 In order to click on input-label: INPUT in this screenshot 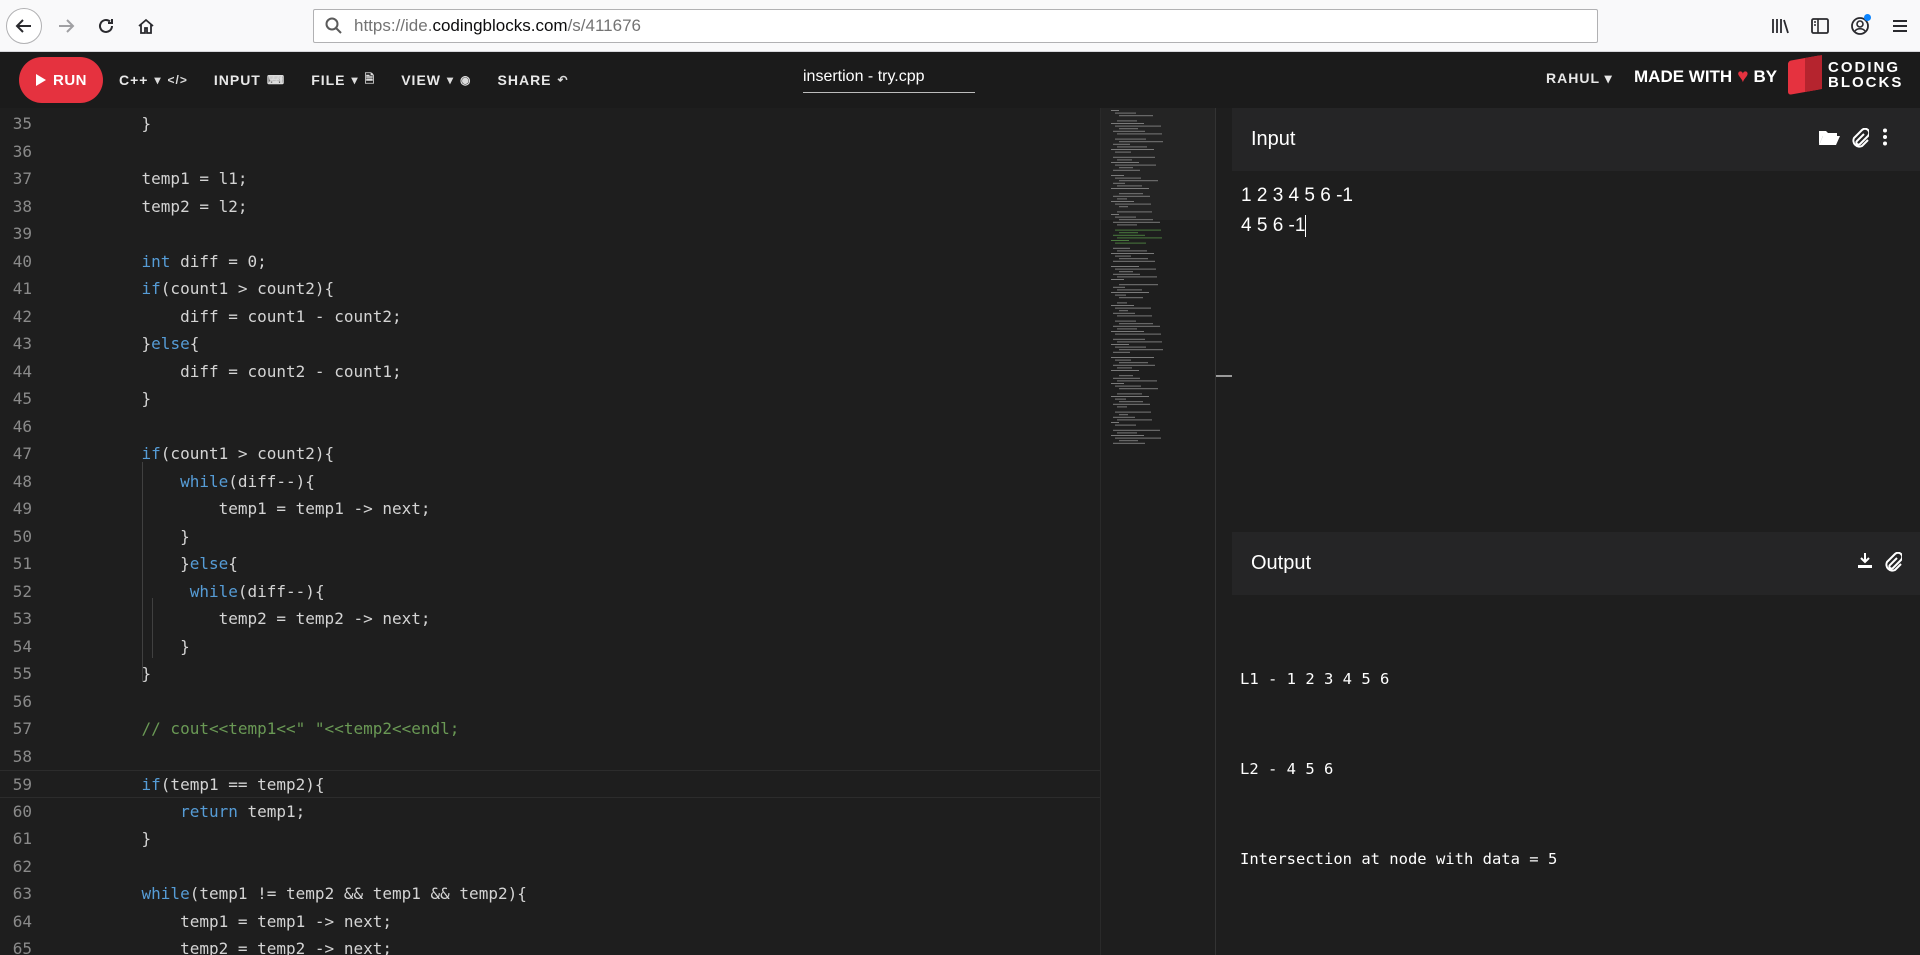, I will do `click(237, 80)`.